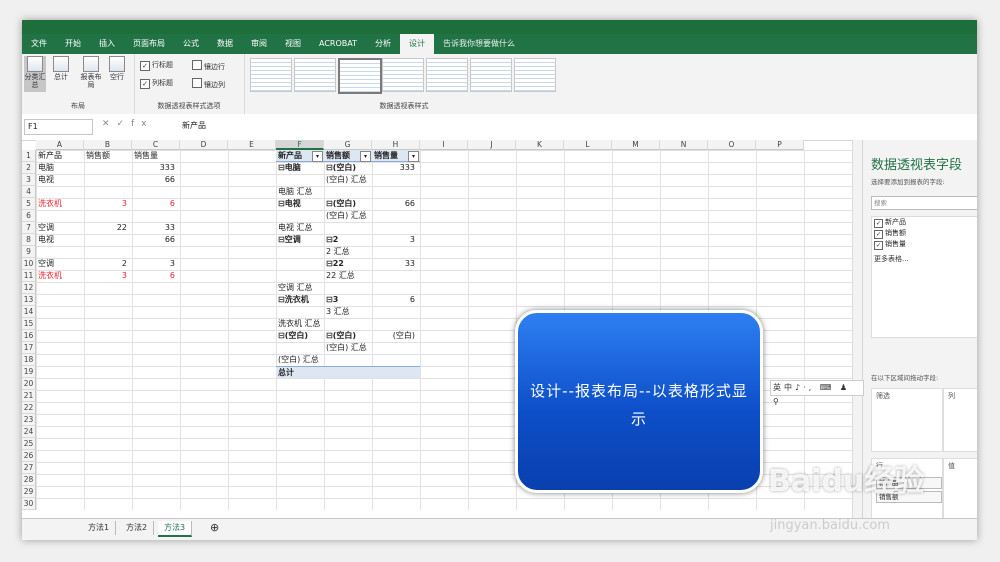  Describe the element at coordinates (29, 168) in the screenshot. I see `row-header: 2` at that location.